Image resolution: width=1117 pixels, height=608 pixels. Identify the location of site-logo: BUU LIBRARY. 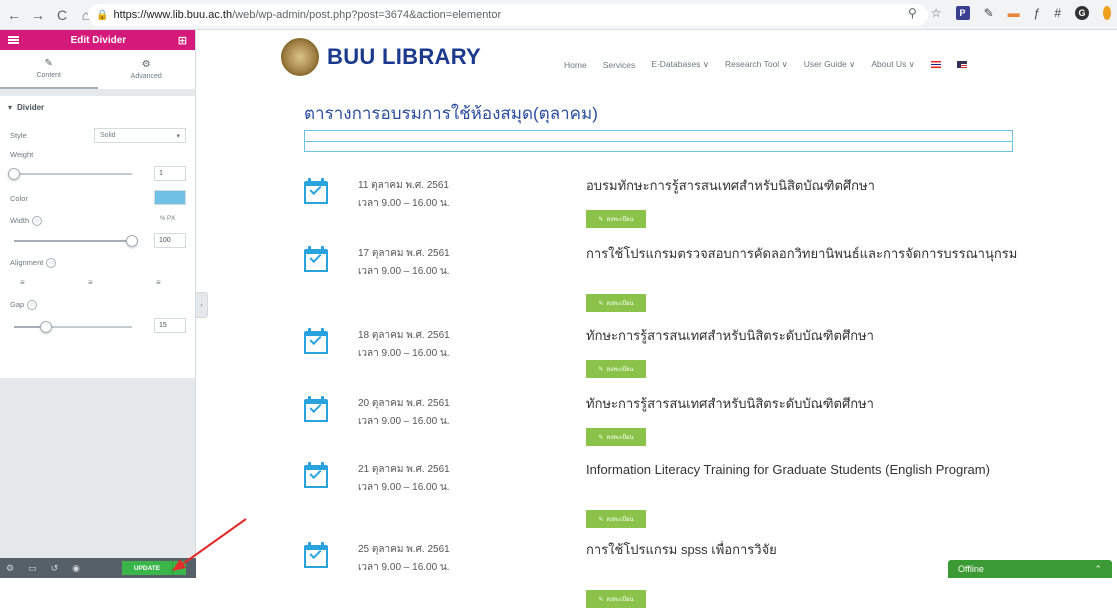
(381, 57).